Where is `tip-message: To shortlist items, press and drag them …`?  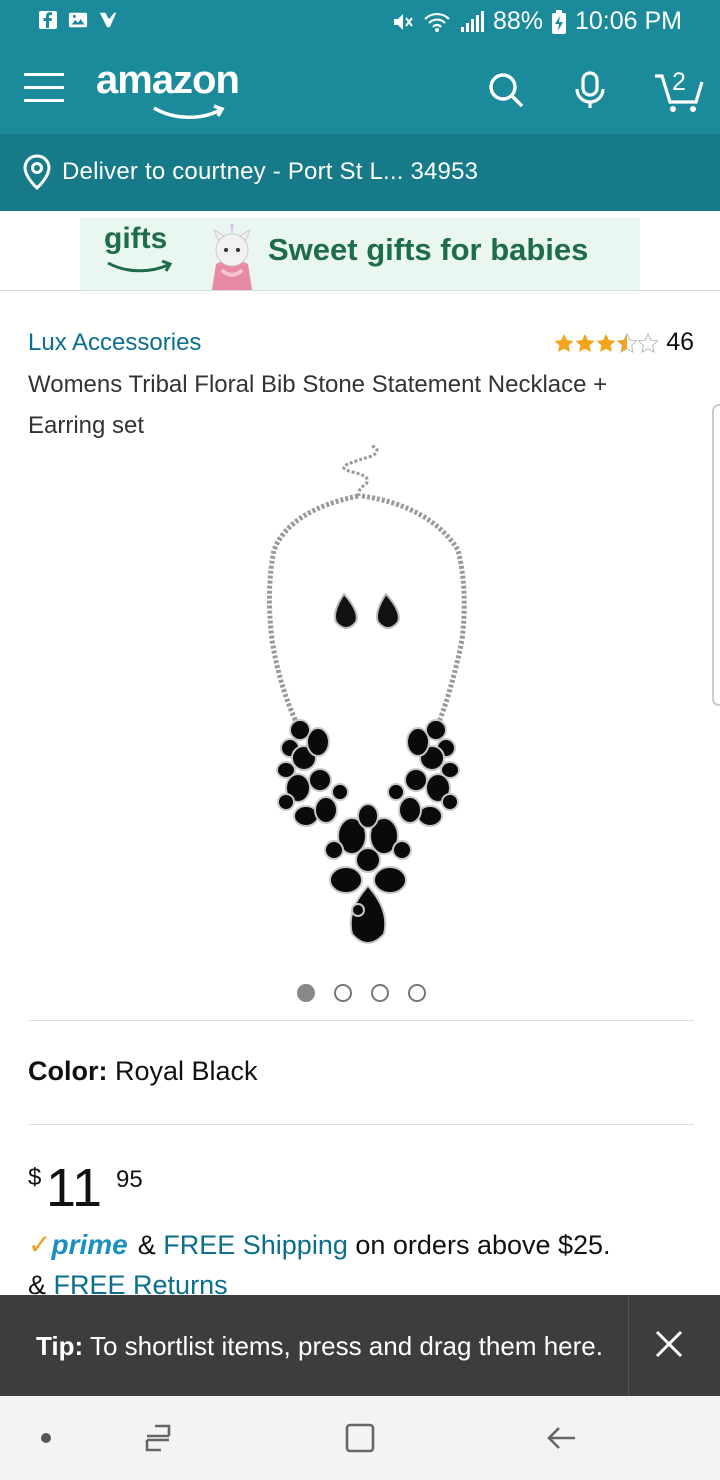
tip-message: To shortlist items, press and drag them … is located at coordinates (346, 1346).